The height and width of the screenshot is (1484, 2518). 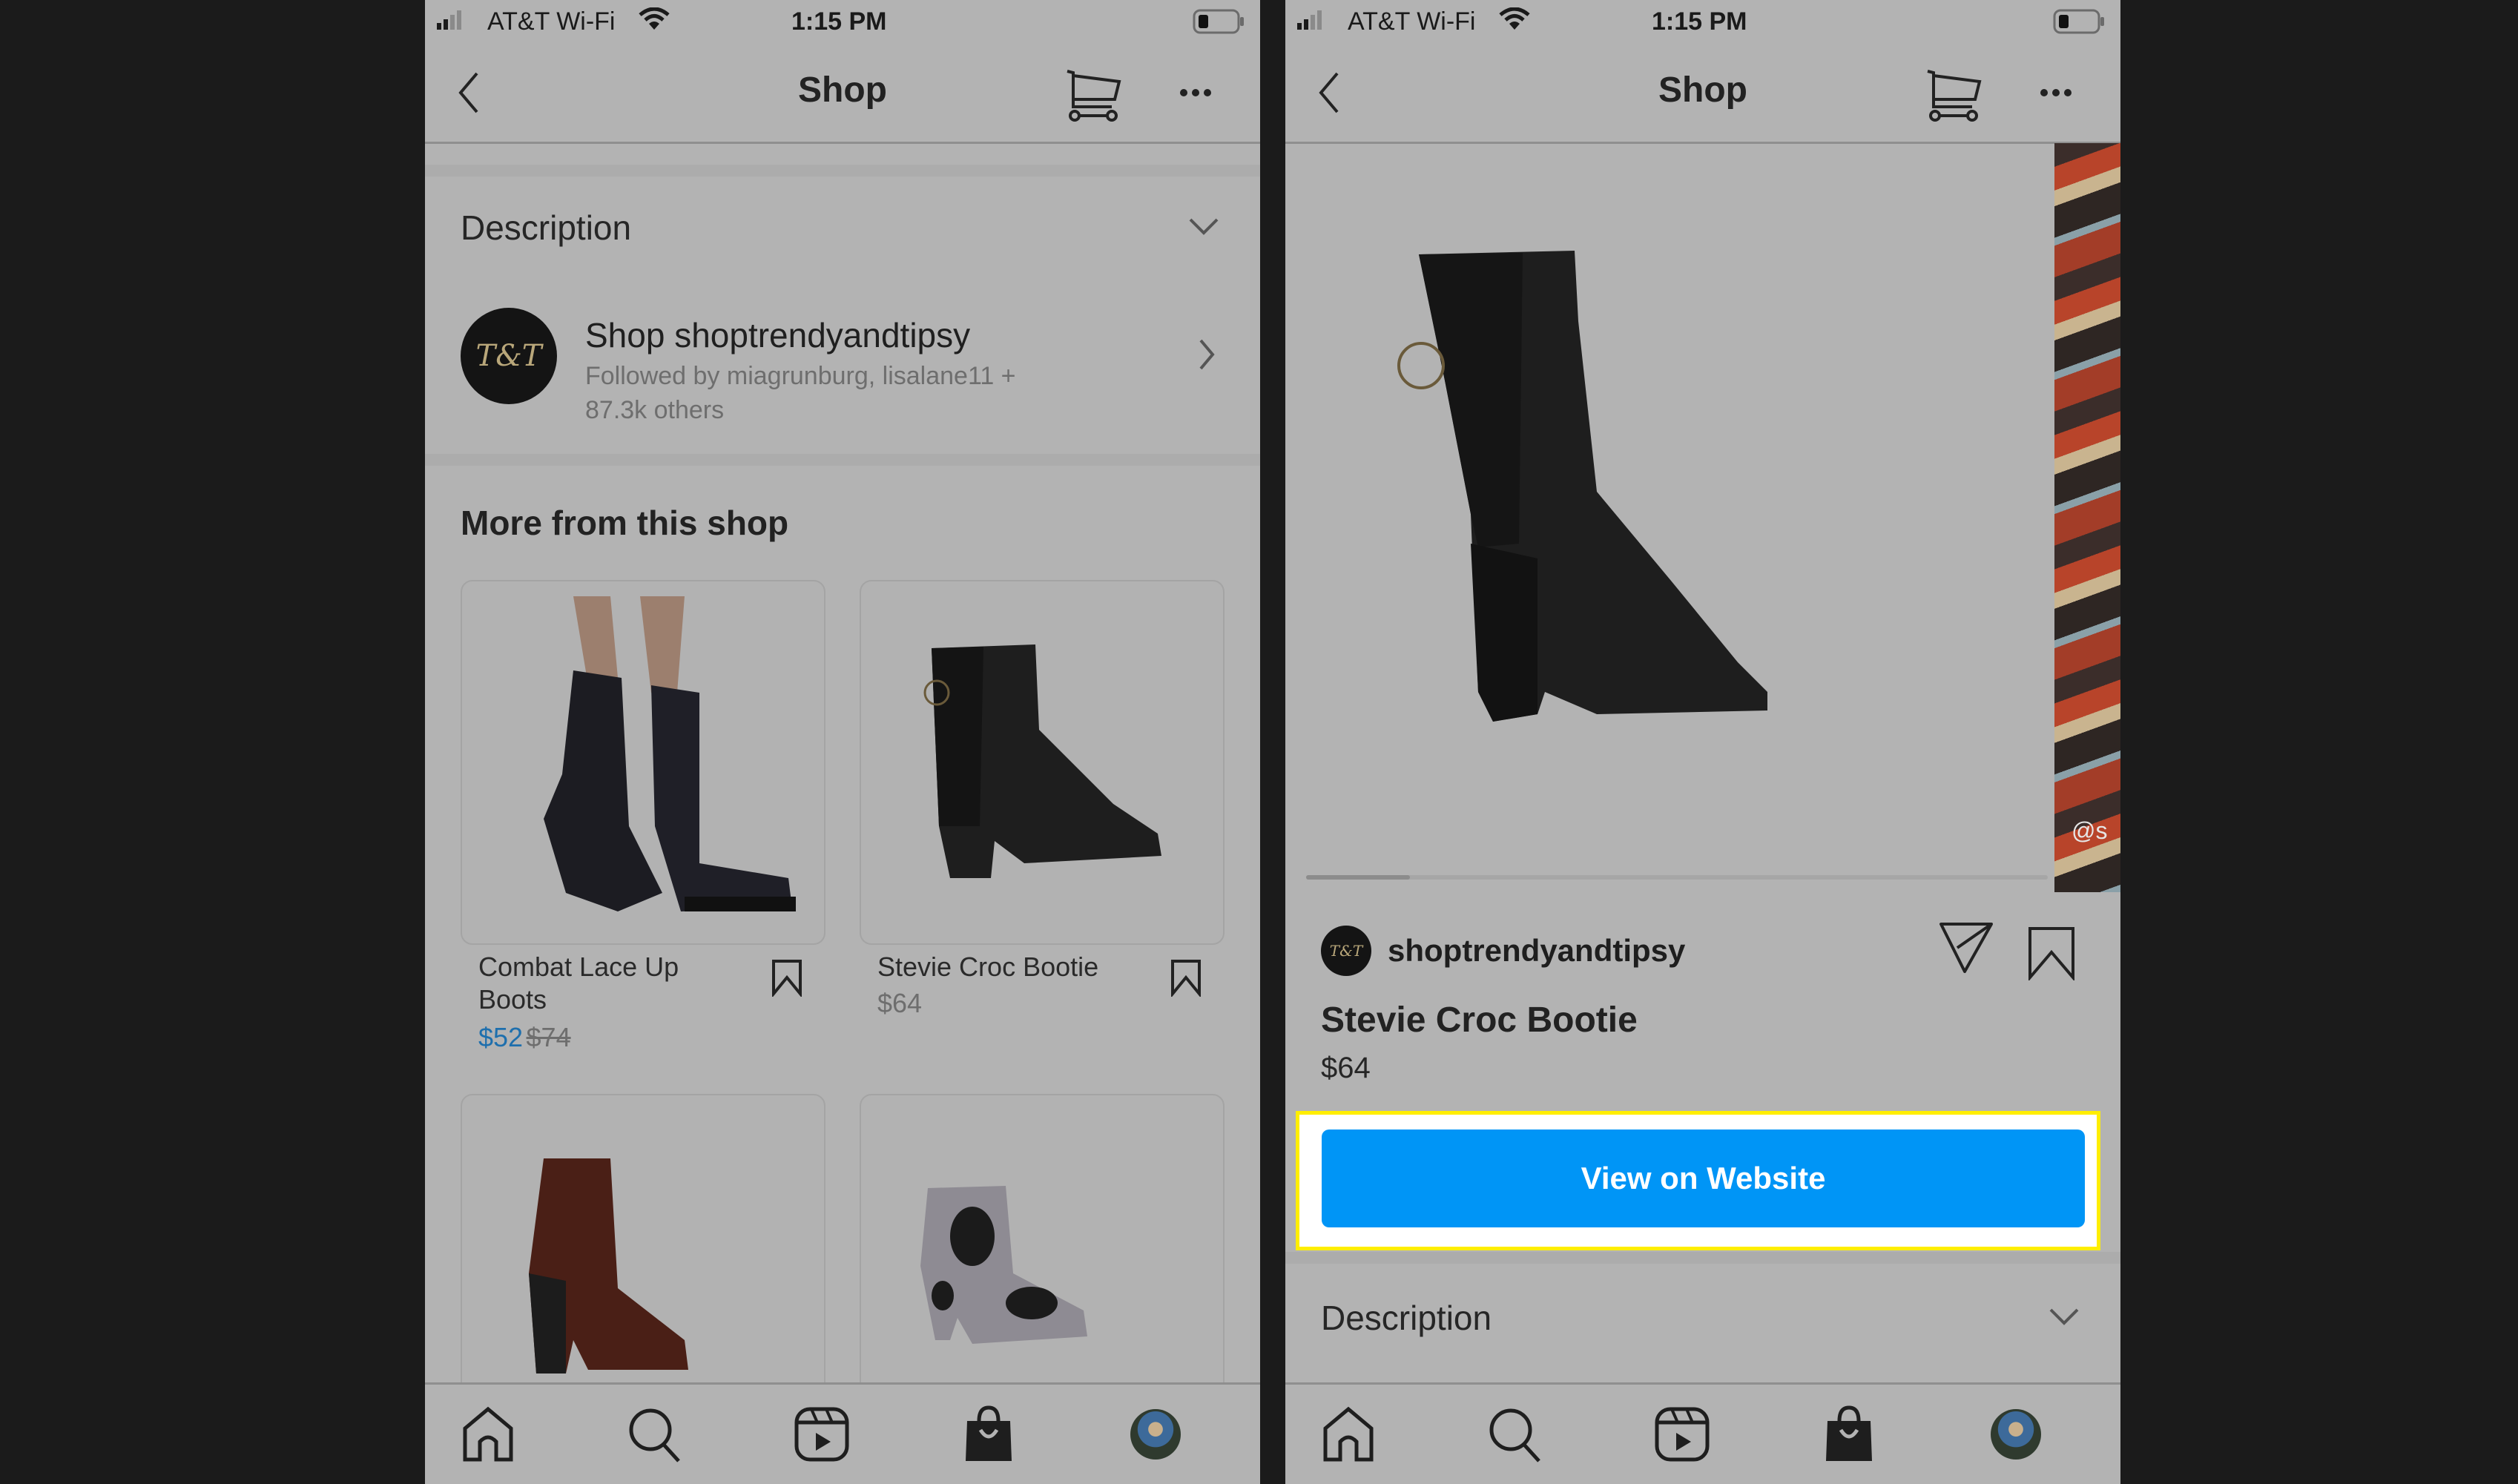 What do you see at coordinates (509, 356) in the screenshot?
I see `shop-logo-avatar: T&T` at bounding box center [509, 356].